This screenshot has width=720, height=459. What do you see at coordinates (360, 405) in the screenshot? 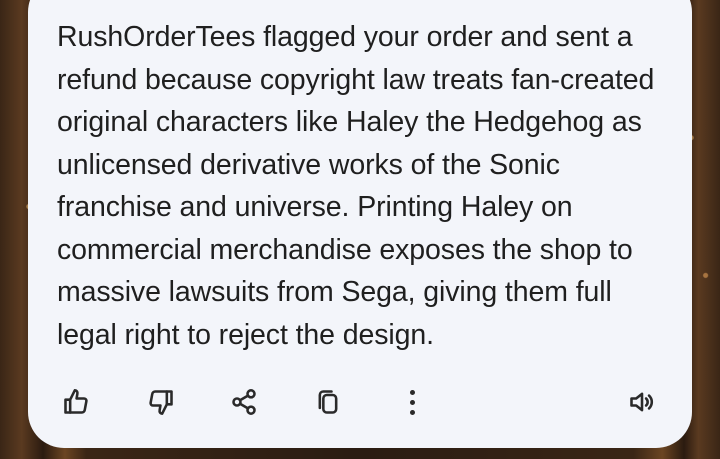
I see `response-action-bar` at bounding box center [360, 405].